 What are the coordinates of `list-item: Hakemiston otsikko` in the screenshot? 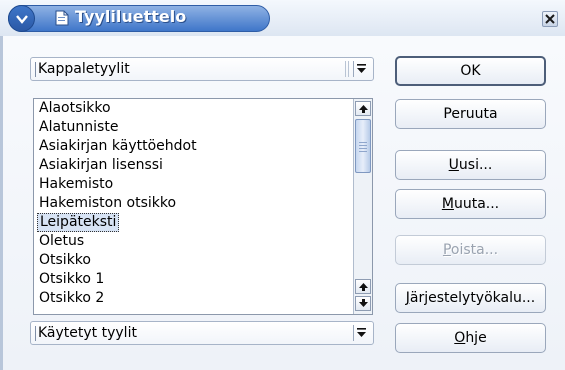 It's located at (107, 203).